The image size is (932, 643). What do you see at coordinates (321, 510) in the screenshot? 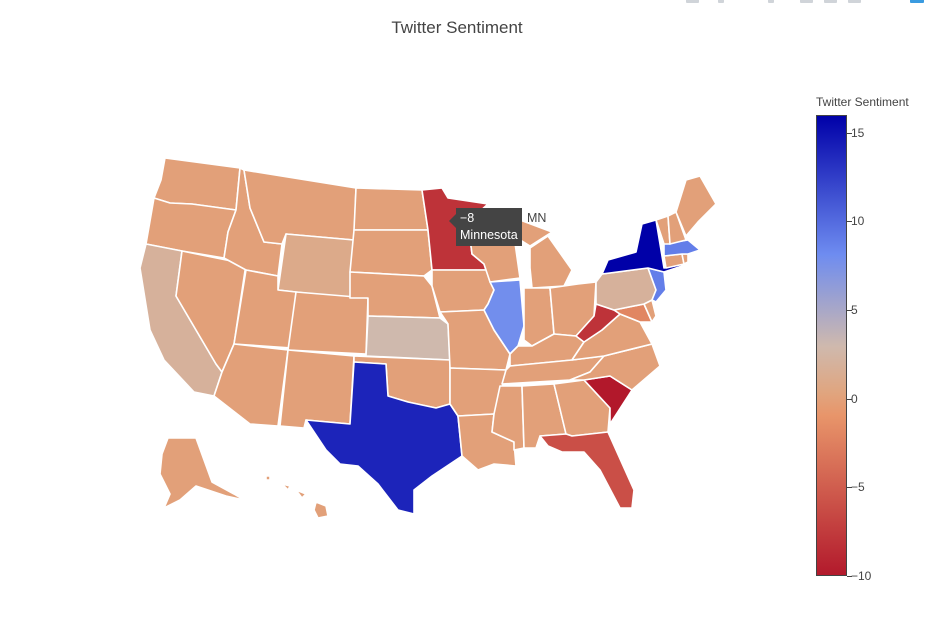
I see `state-HI` at bounding box center [321, 510].